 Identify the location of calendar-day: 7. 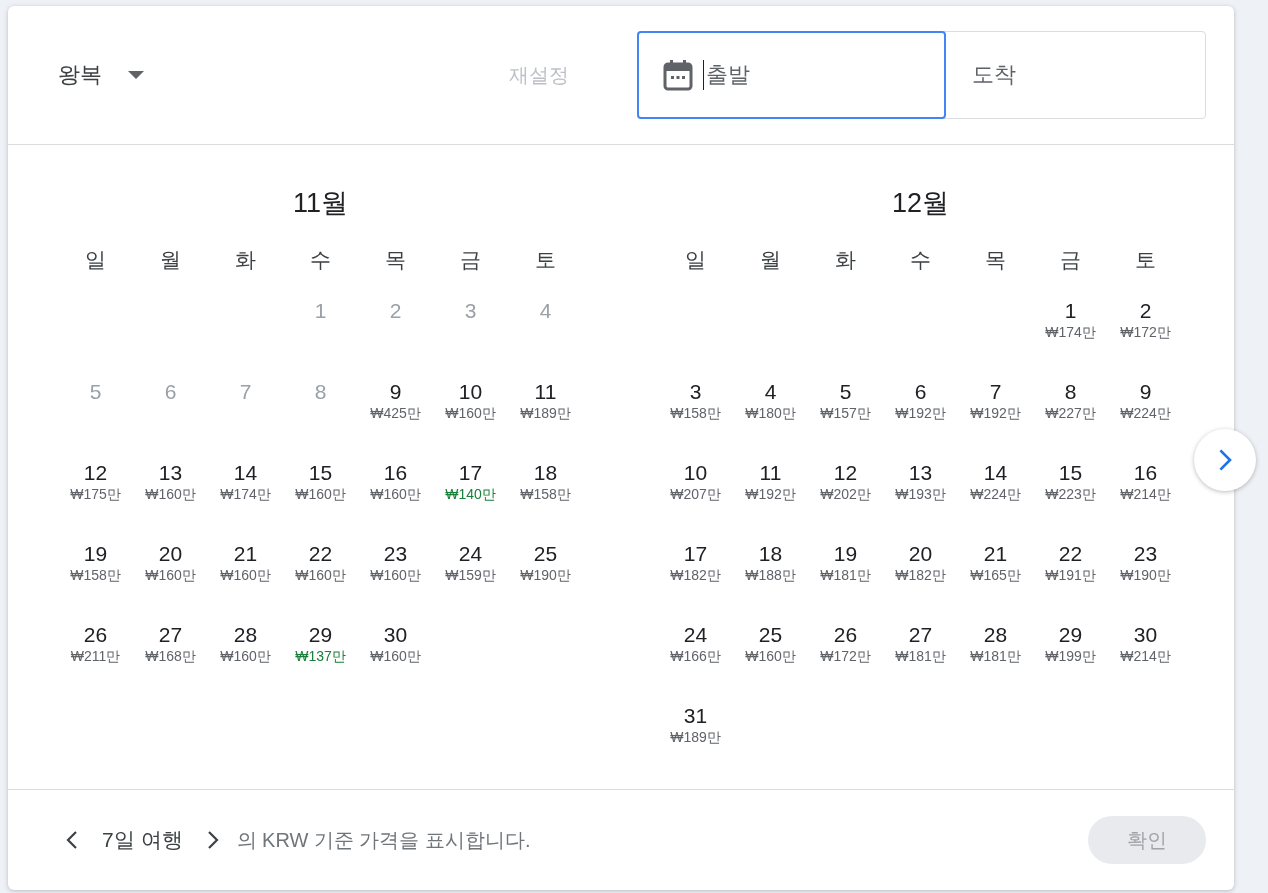
(995, 392).